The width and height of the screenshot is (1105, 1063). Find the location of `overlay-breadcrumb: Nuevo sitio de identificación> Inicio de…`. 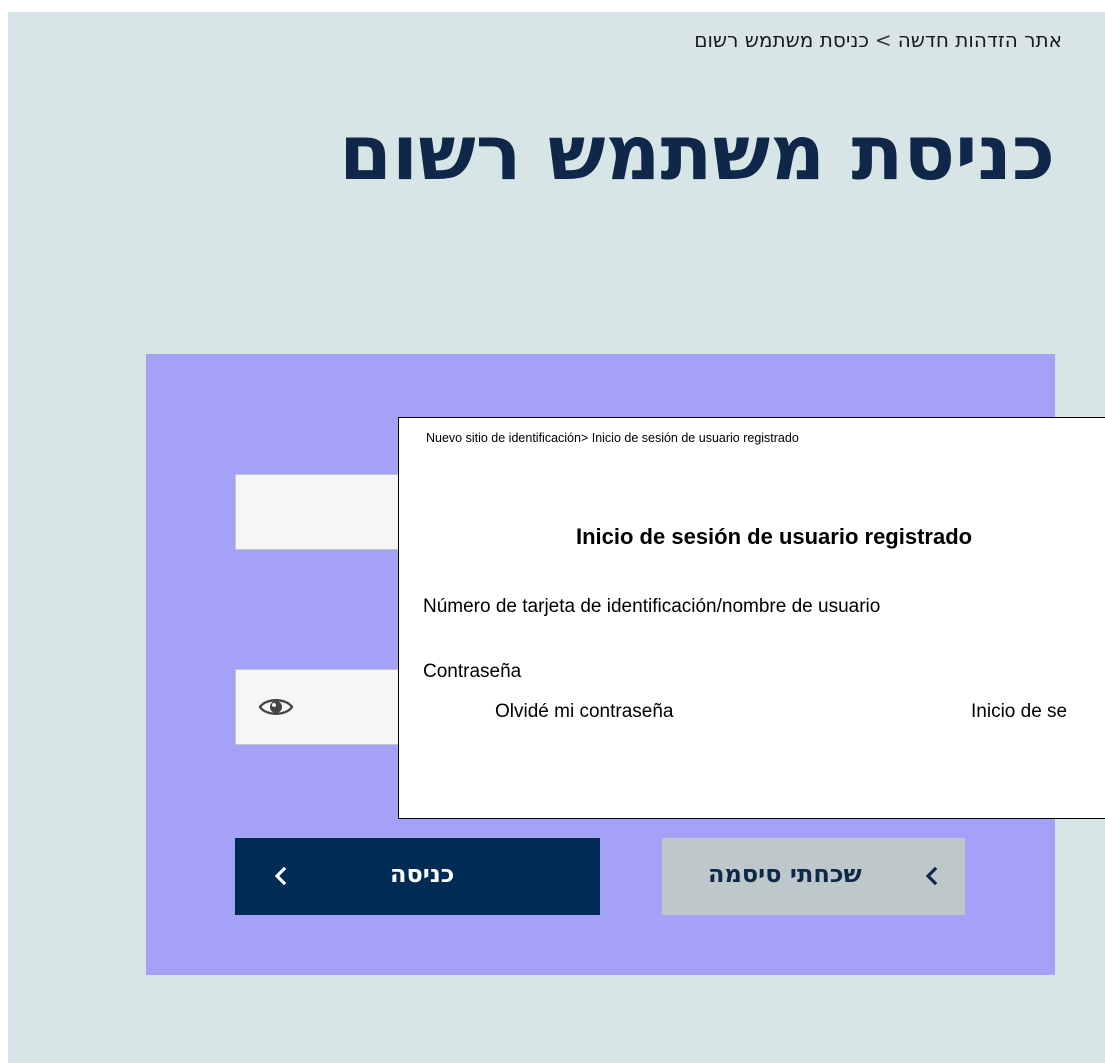

overlay-breadcrumb: Nuevo sitio de identificación> Inicio de… is located at coordinates (612, 438).